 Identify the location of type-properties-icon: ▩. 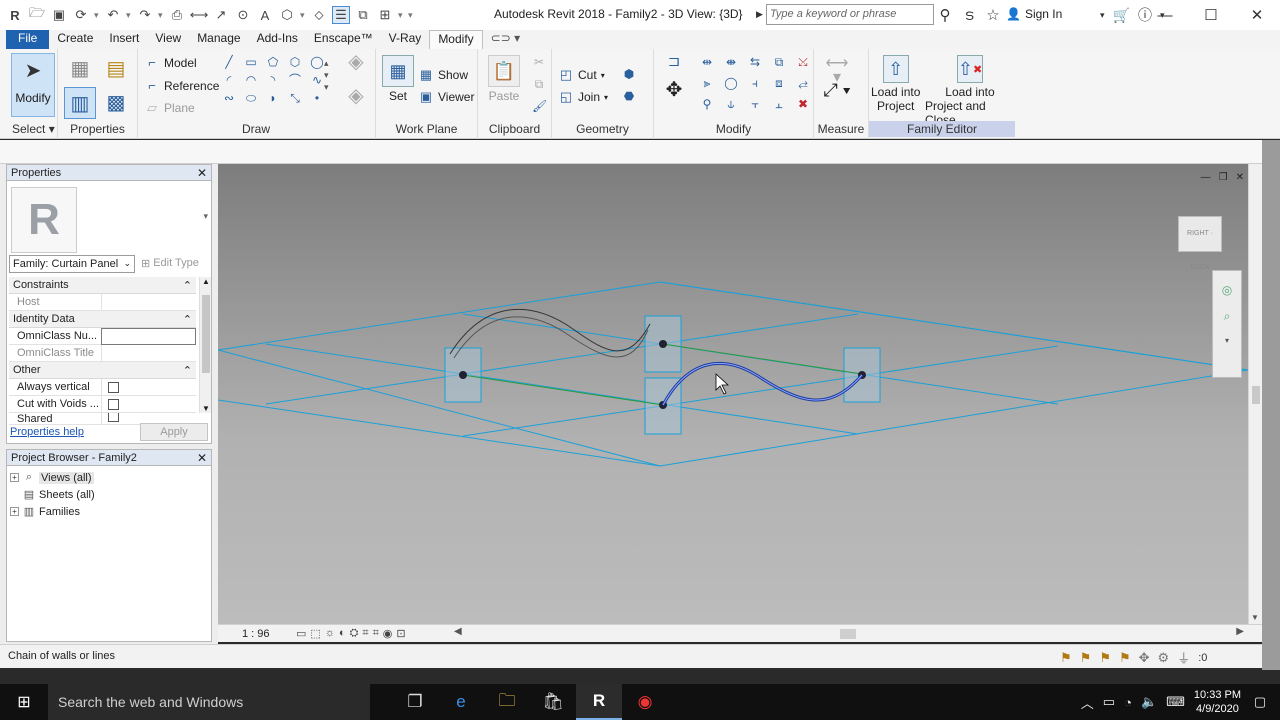
(116, 103).